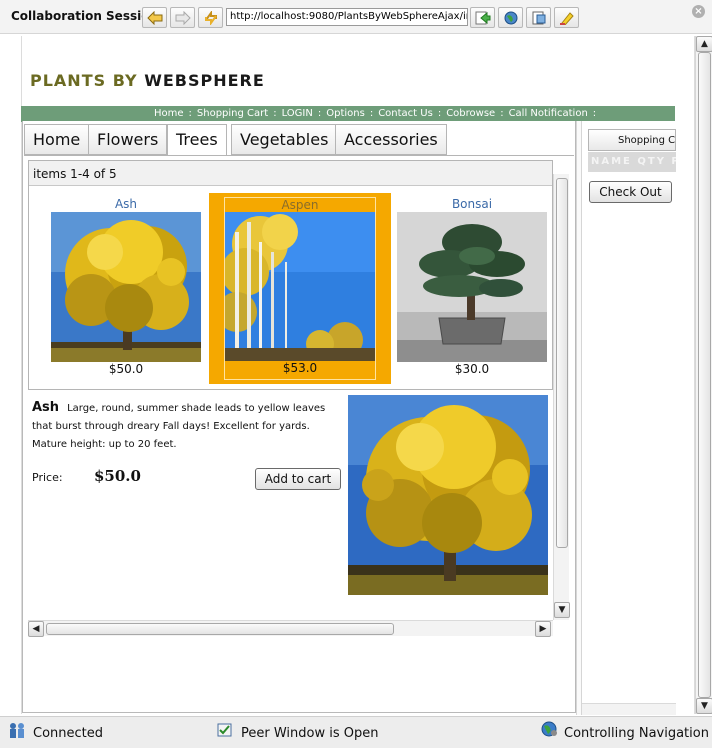 This screenshot has height=748, width=712. I want to click on highlight-button, so click(566, 17).